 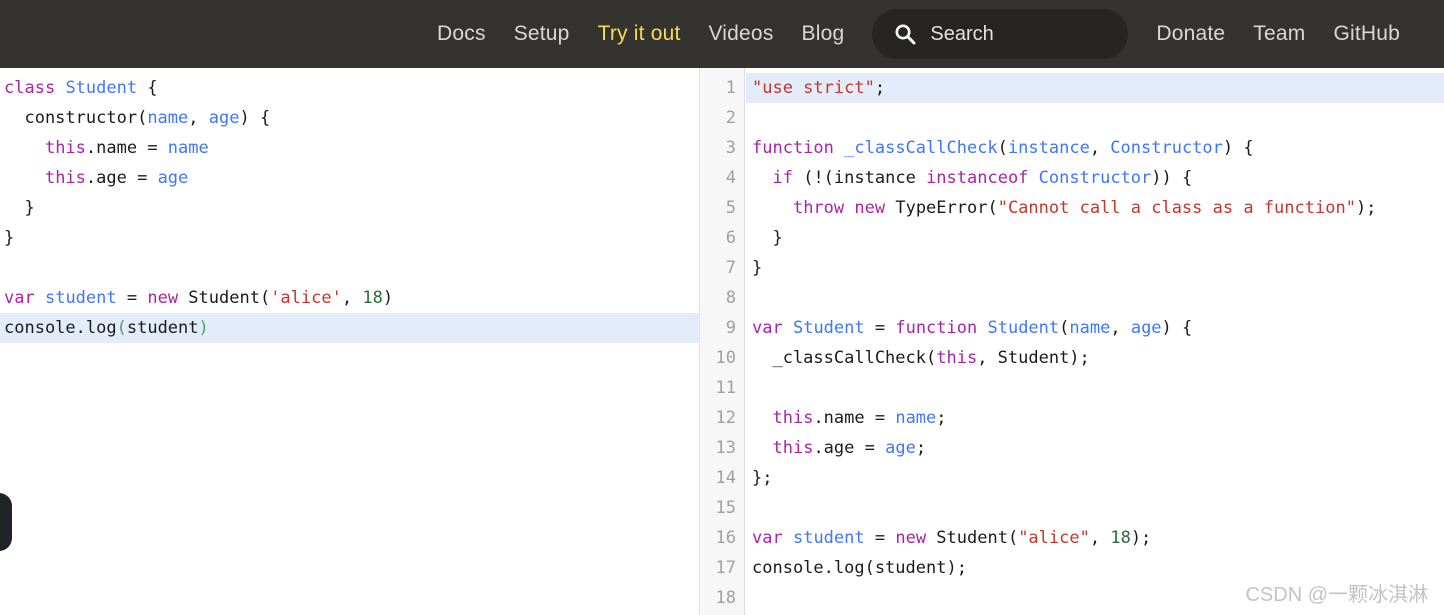 What do you see at coordinates (1095, 448) in the screenshot?
I see `output-code-line: this.age = age;` at bounding box center [1095, 448].